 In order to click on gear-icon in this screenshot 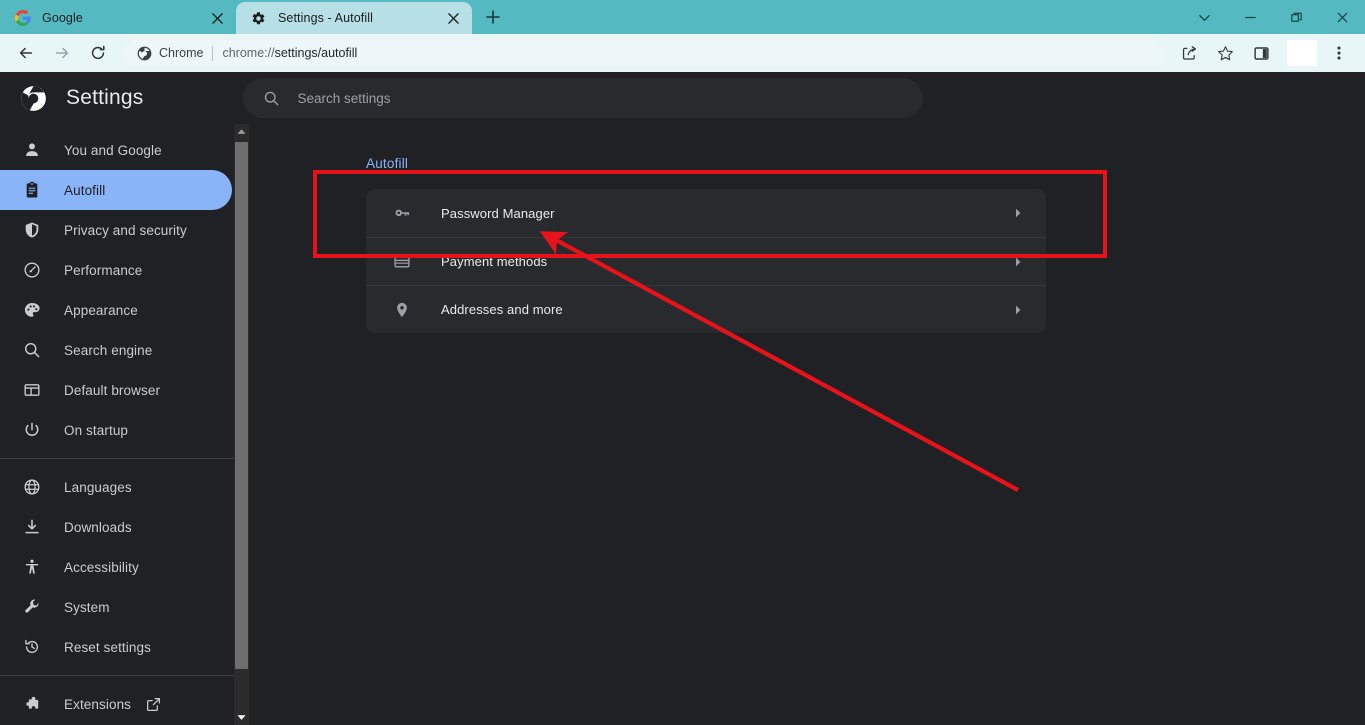, I will do `click(258, 18)`.